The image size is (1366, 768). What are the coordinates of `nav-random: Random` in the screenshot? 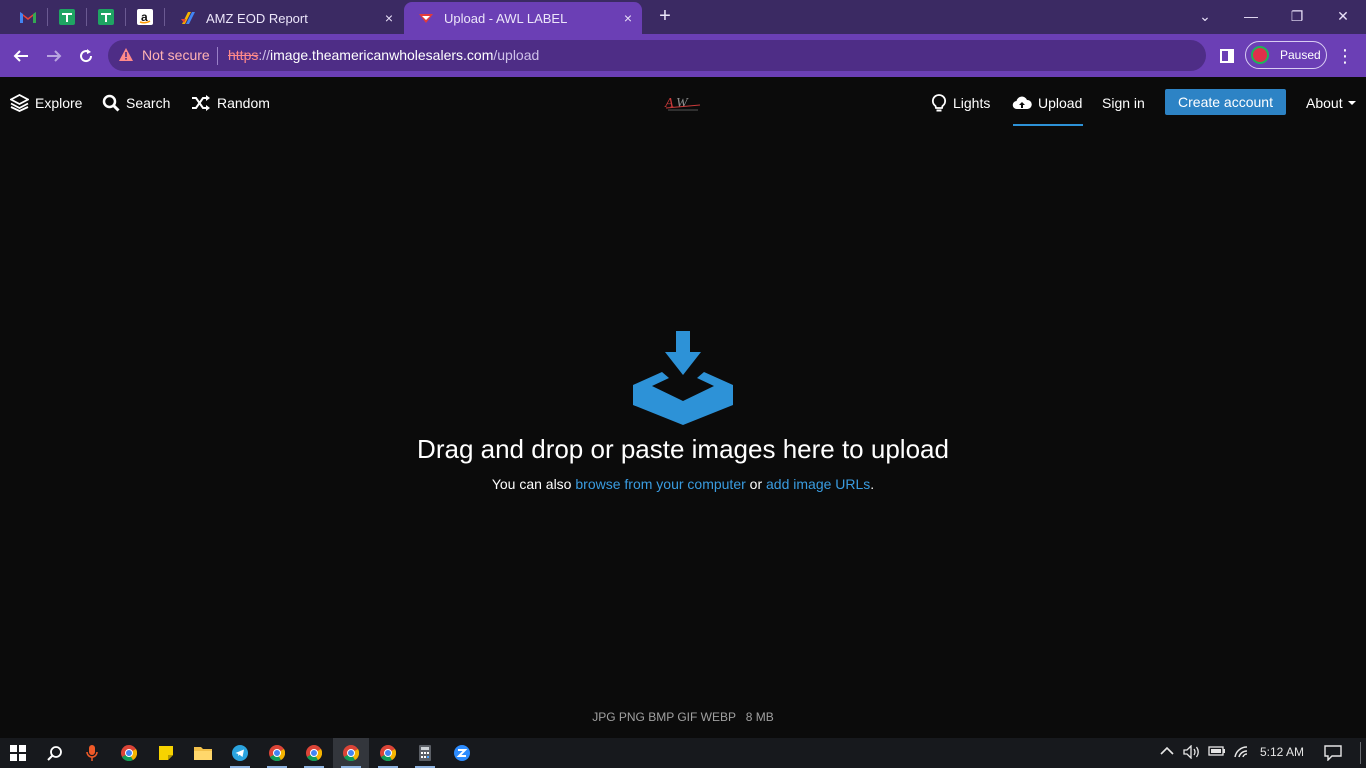 It's located at (230, 103).